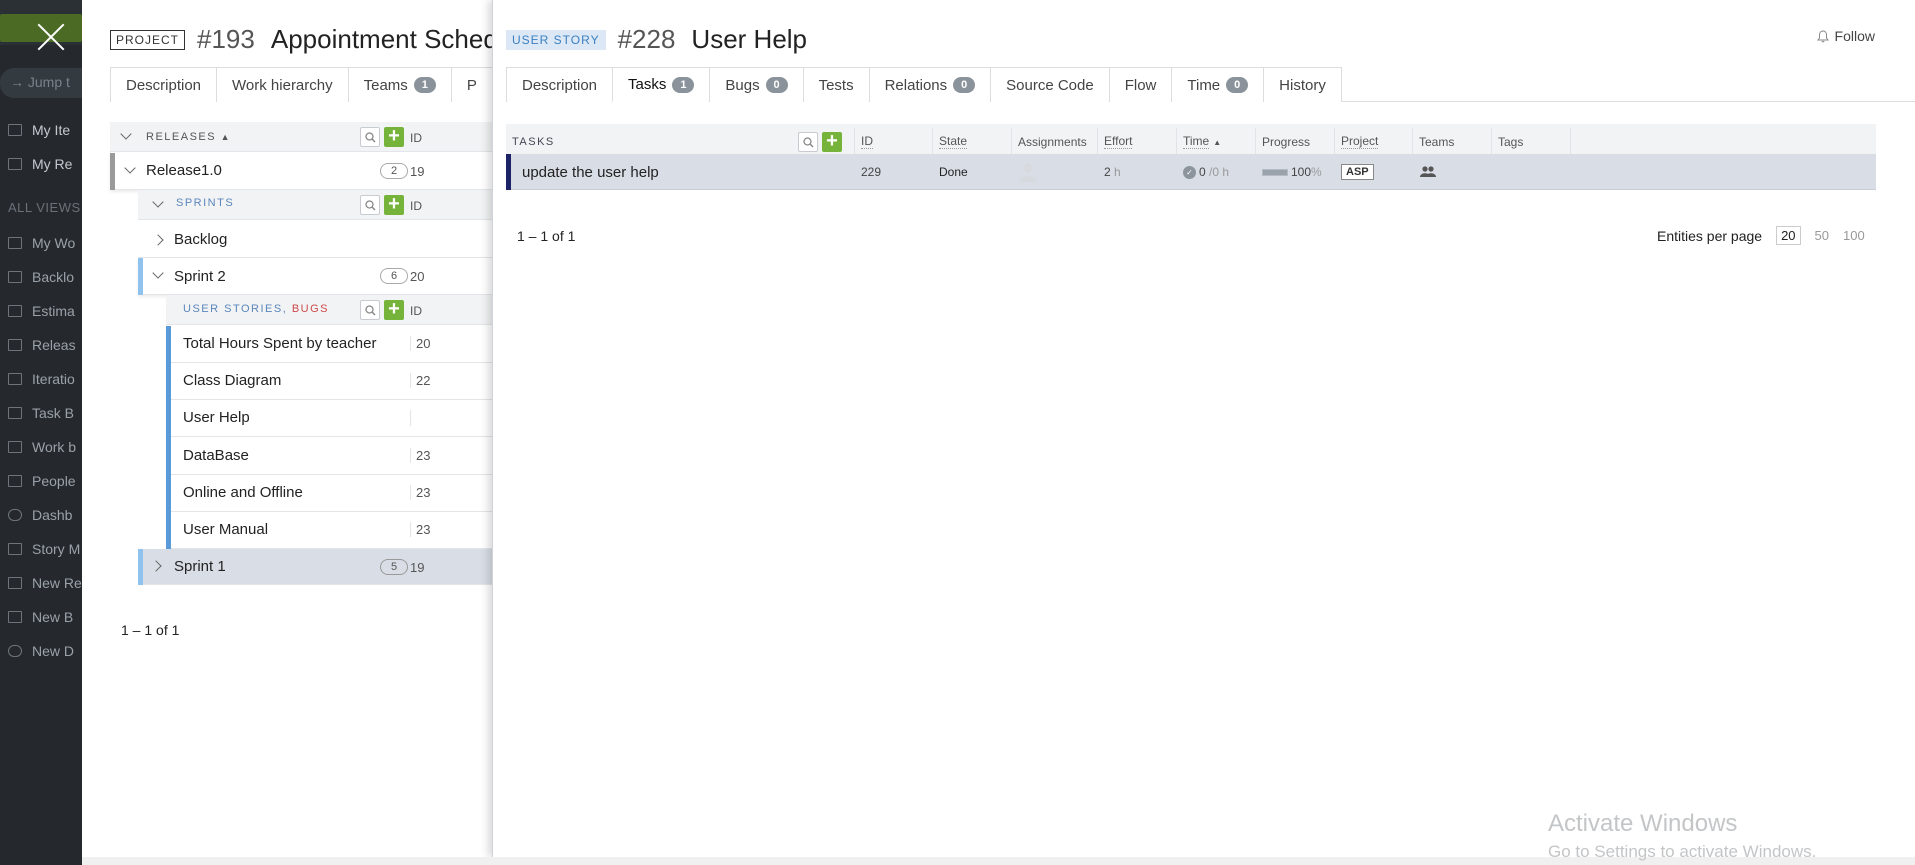  Describe the element at coordinates (302, 171) in the screenshot. I see `release-row: Release1.0 2 19` at that location.